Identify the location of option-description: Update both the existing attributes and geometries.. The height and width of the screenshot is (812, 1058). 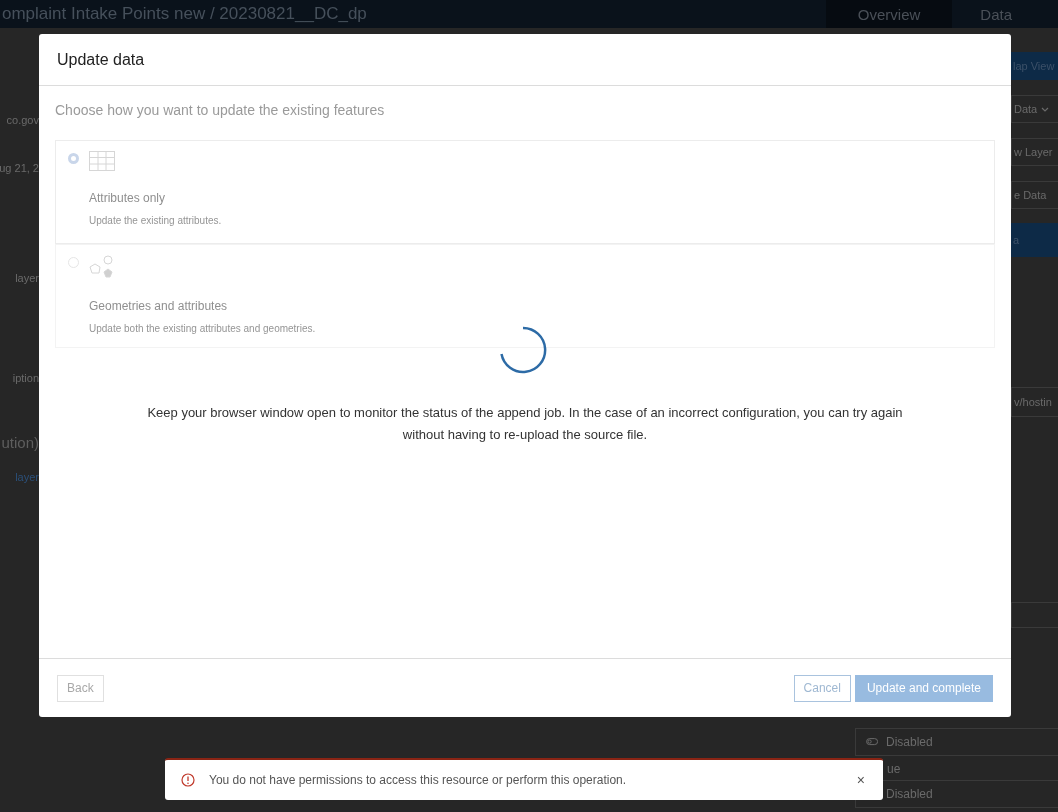
(202, 328).